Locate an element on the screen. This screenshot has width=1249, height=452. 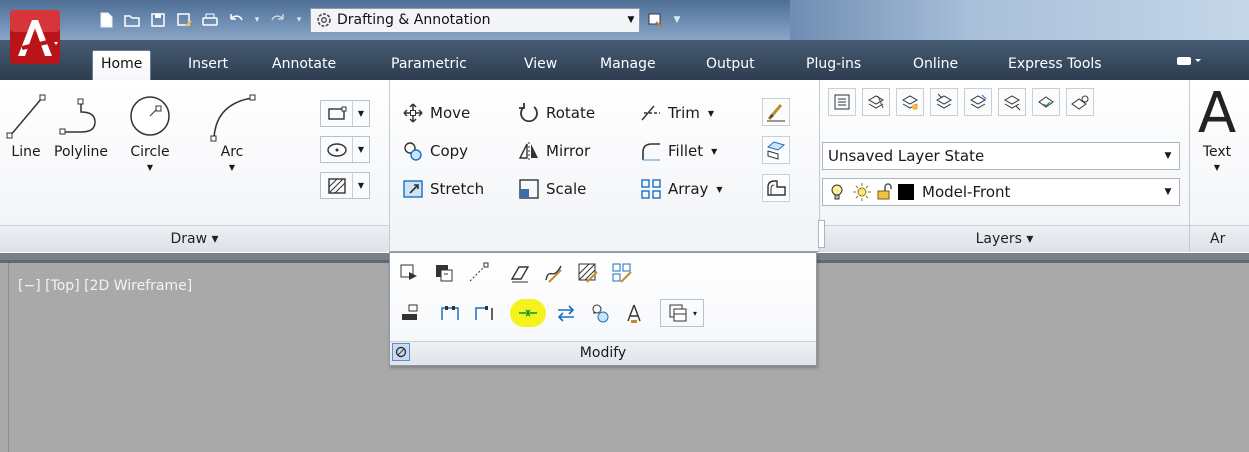
gear-icon is located at coordinates (324, 20).